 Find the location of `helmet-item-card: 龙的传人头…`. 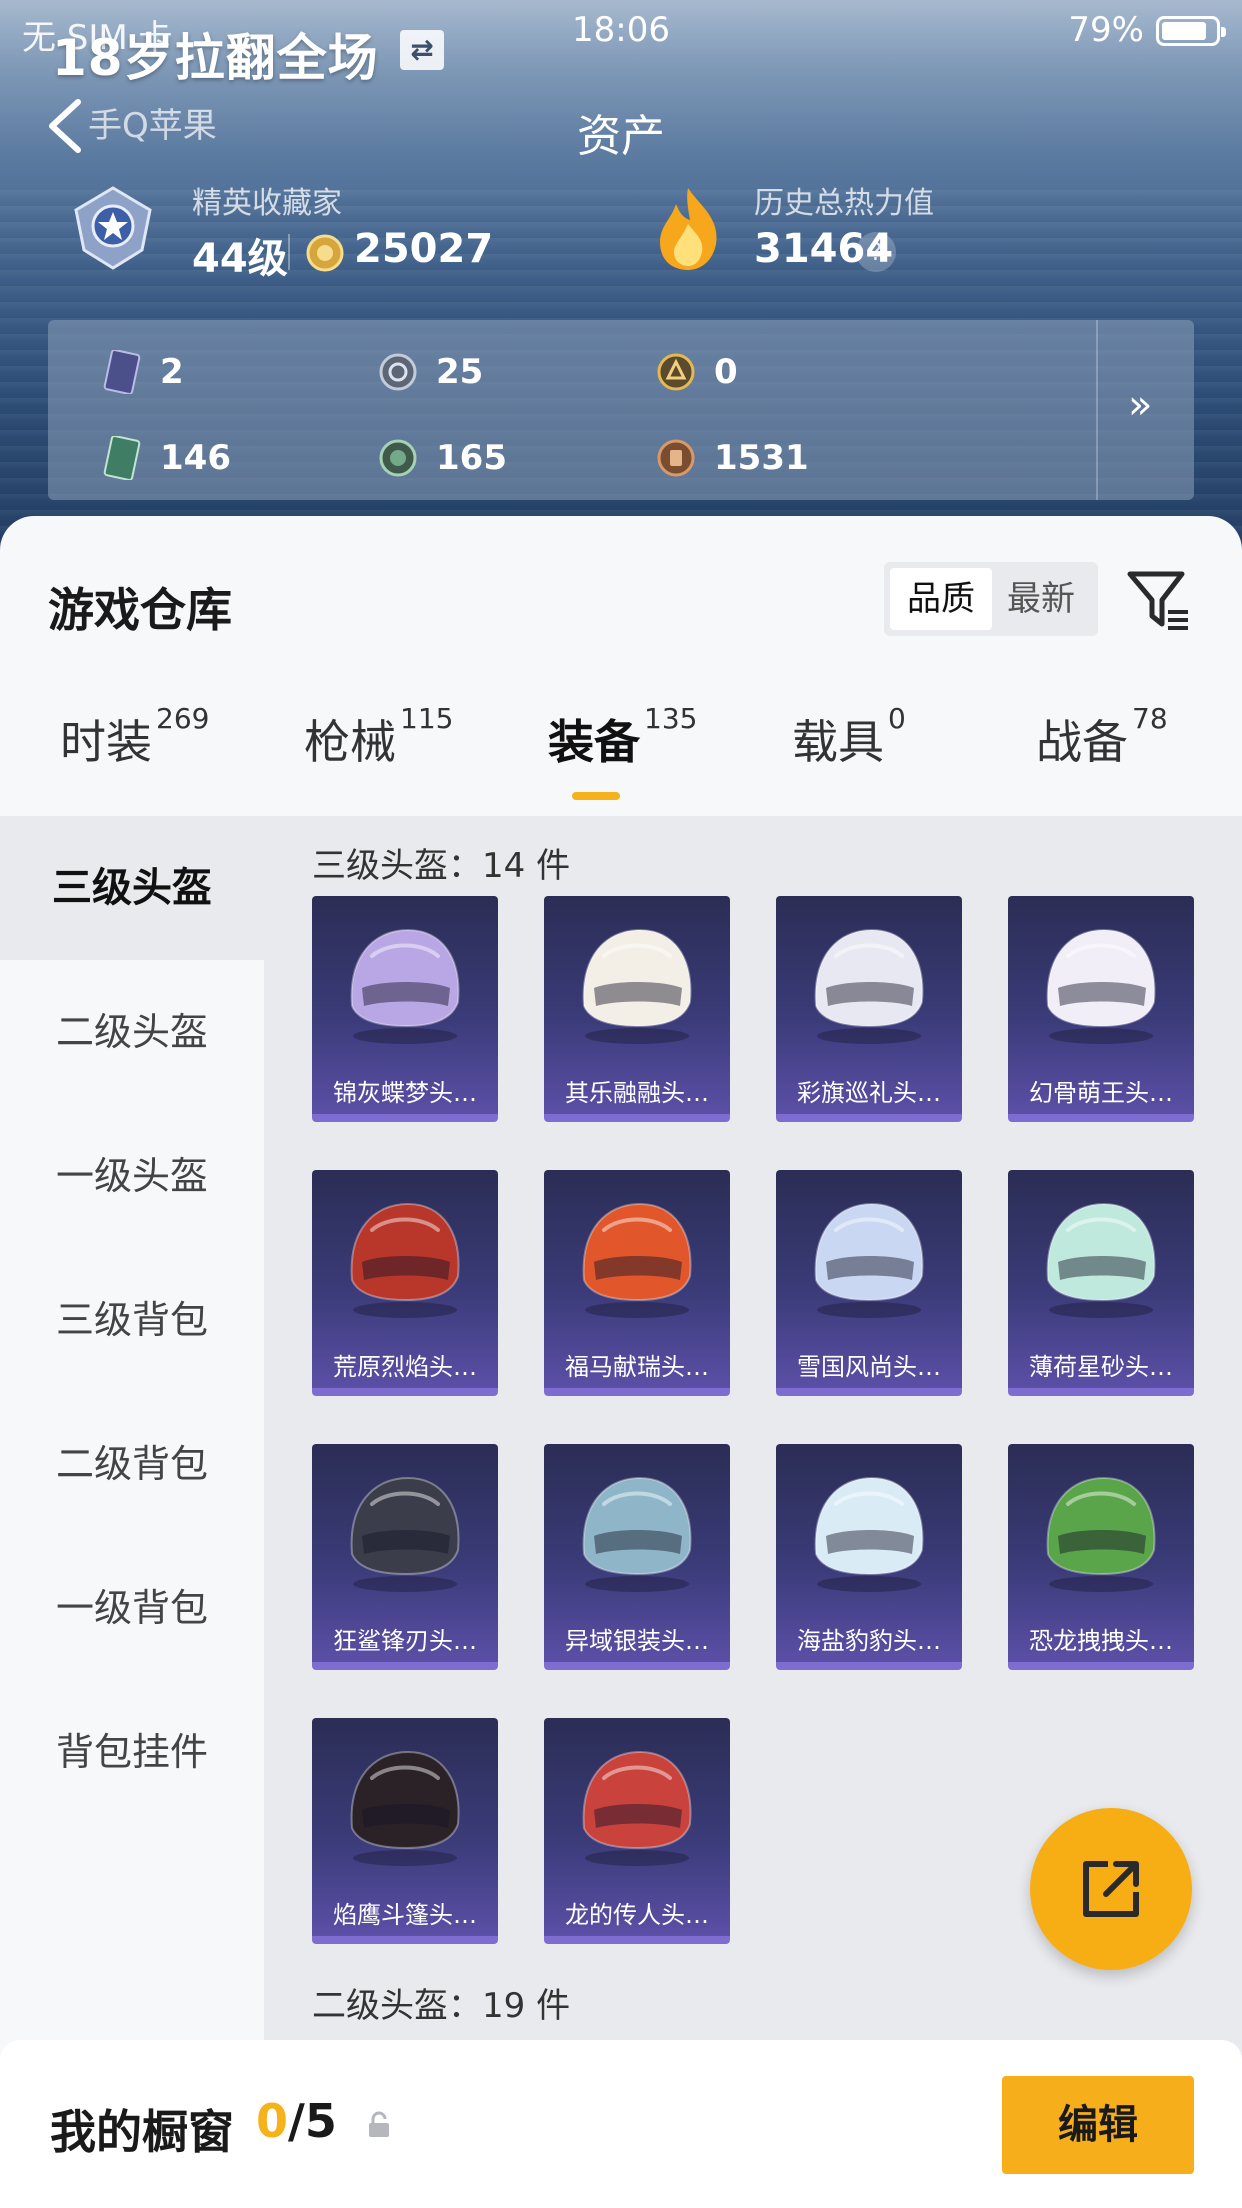

helmet-item-card: 龙的传人头… is located at coordinates (637, 1831).